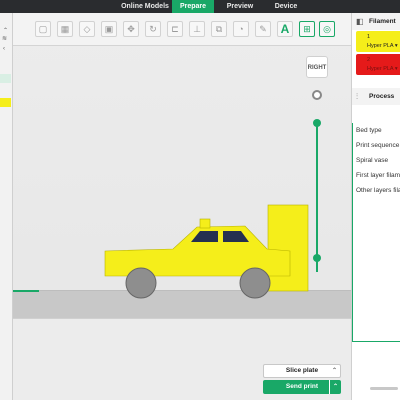 This screenshot has height=400, width=400. I want to click on send-print-button: Send print ⌃, so click(302, 387).